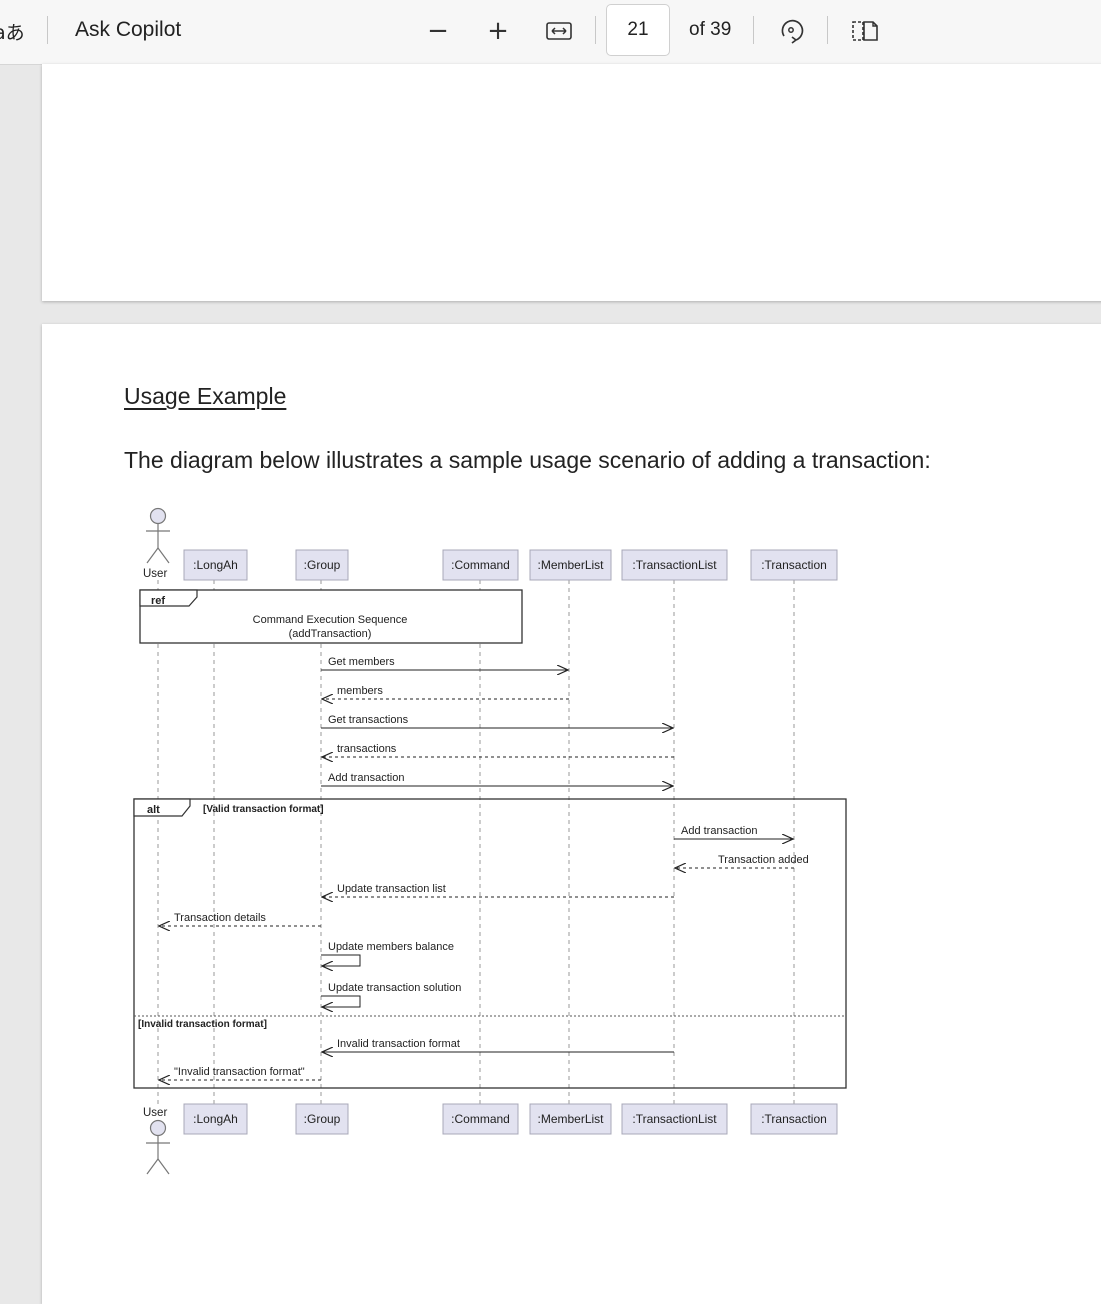 The image size is (1101, 1304). I want to click on participant-longah-bottom: :LongAh, so click(215, 1119).